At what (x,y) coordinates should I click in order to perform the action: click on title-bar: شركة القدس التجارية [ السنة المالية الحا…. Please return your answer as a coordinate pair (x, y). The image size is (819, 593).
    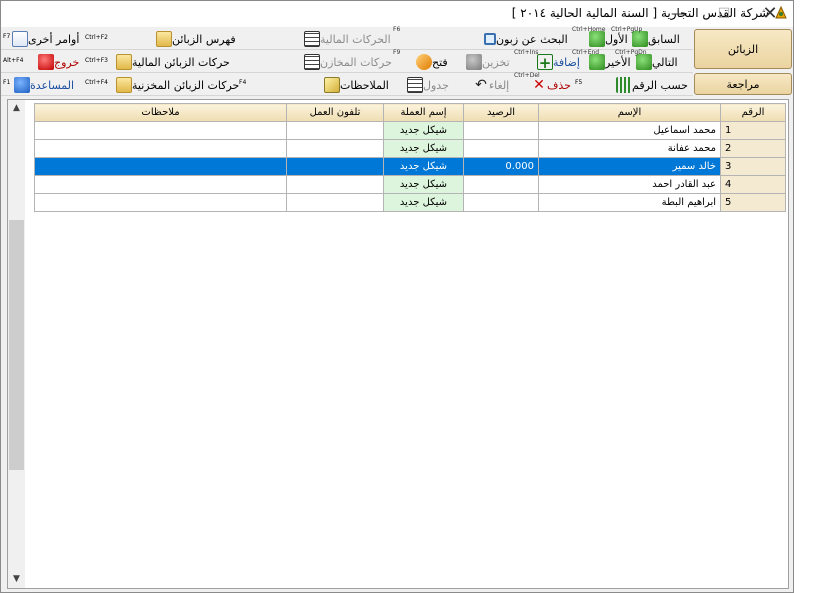
    Looking at the image, I should click on (397, 14).